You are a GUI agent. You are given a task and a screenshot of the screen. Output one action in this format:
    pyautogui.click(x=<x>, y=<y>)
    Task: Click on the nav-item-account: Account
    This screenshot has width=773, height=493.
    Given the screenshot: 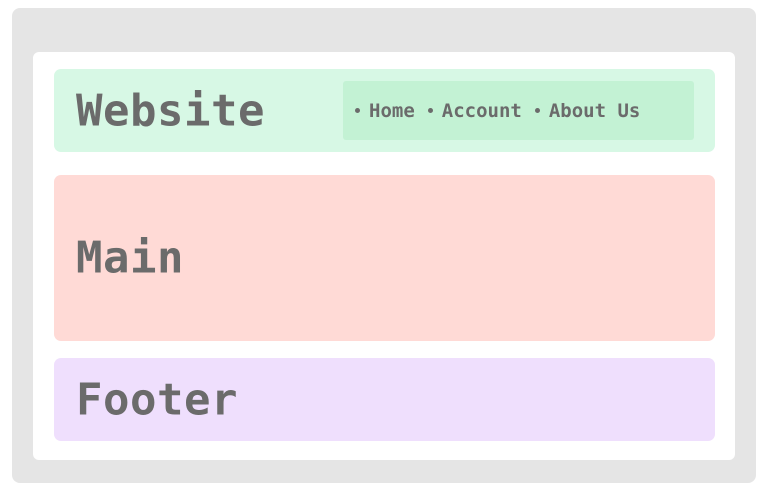 What is the action you would take?
    pyautogui.click(x=474, y=110)
    